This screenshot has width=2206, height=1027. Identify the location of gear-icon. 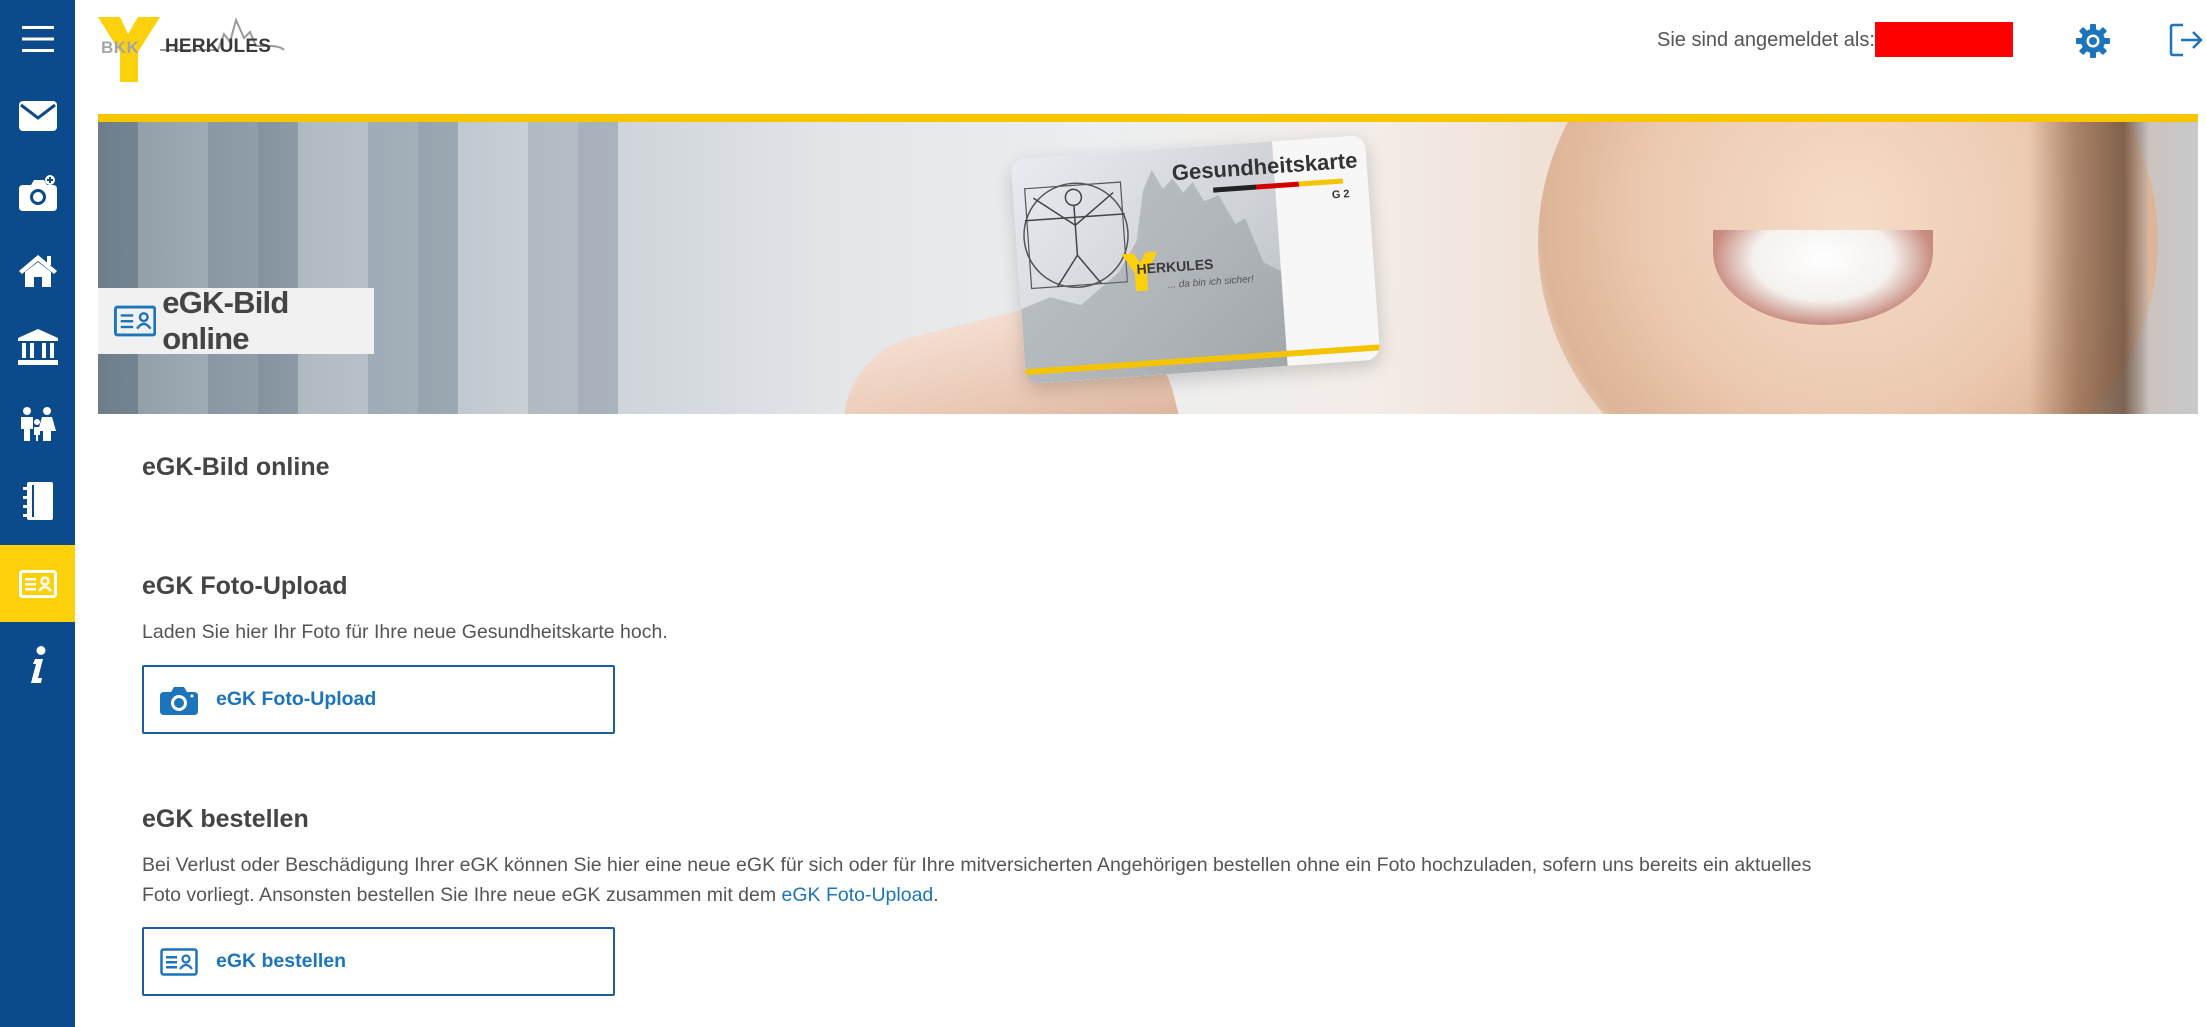
(2093, 41).